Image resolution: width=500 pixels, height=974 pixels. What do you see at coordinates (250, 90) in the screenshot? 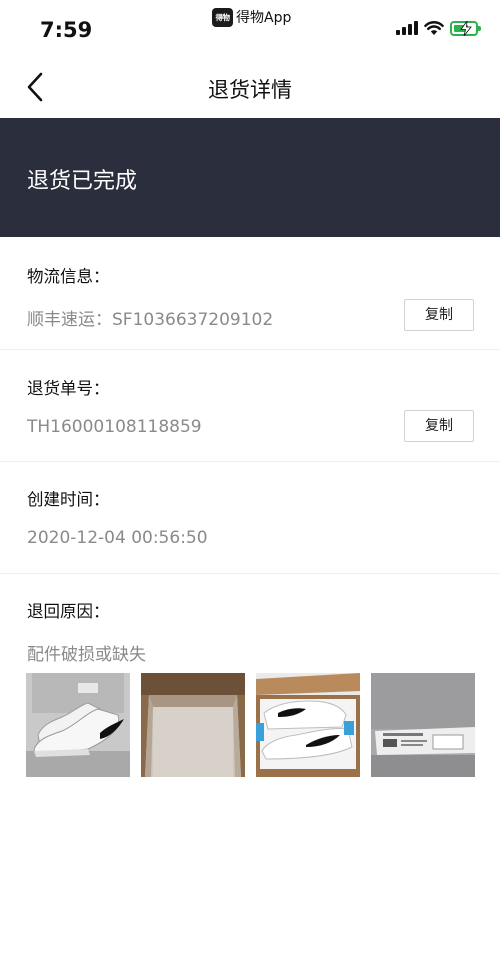
I see `page-title: 退货详情` at bounding box center [250, 90].